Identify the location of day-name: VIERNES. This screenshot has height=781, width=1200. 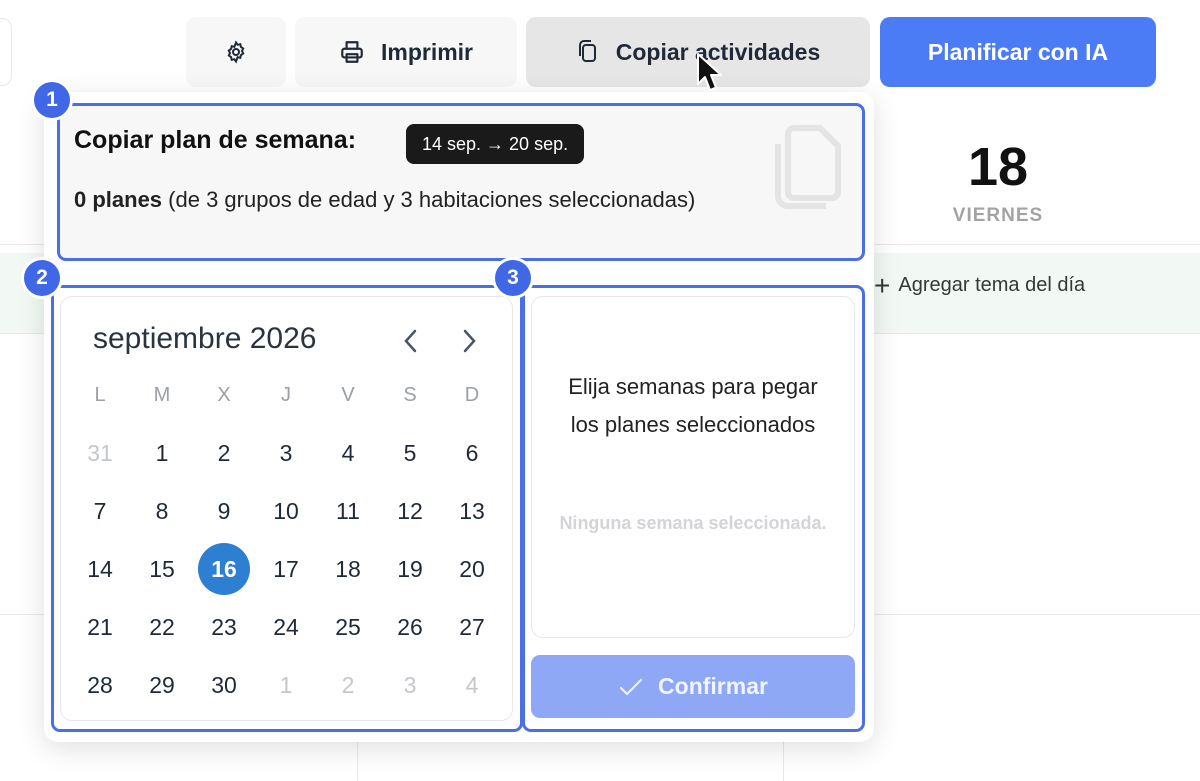
(998, 215).